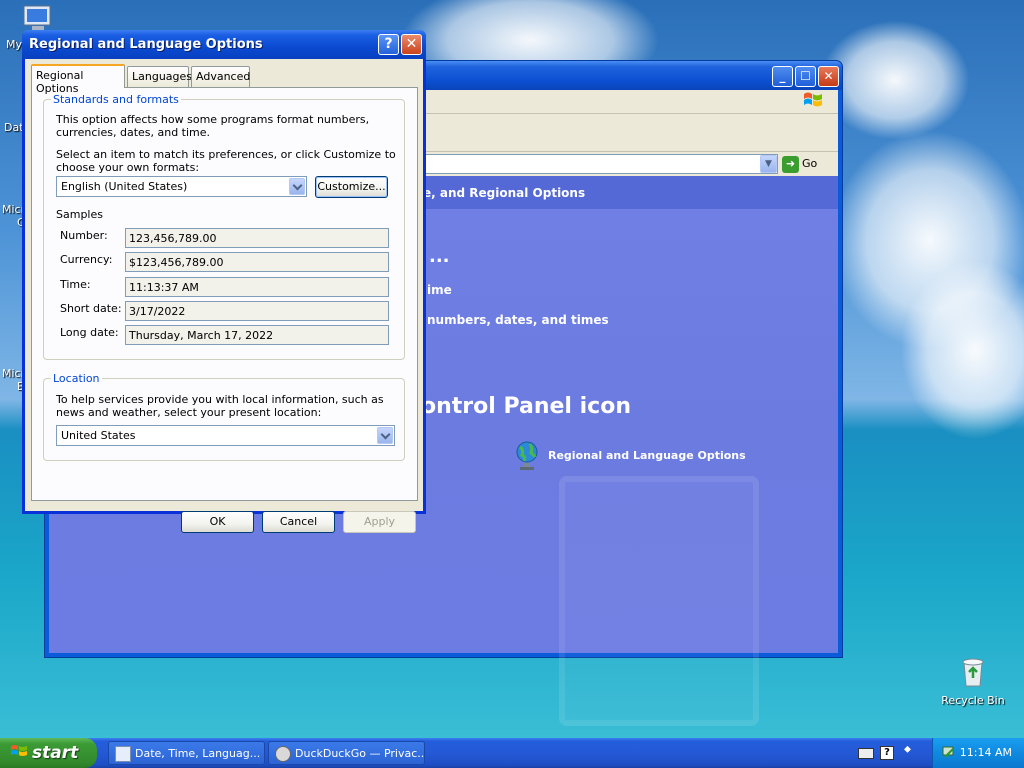 The height and width of the screenshot is (768, 1024). I want to click on task-link-formats: numbers, dates, and times, so click(518, 320).